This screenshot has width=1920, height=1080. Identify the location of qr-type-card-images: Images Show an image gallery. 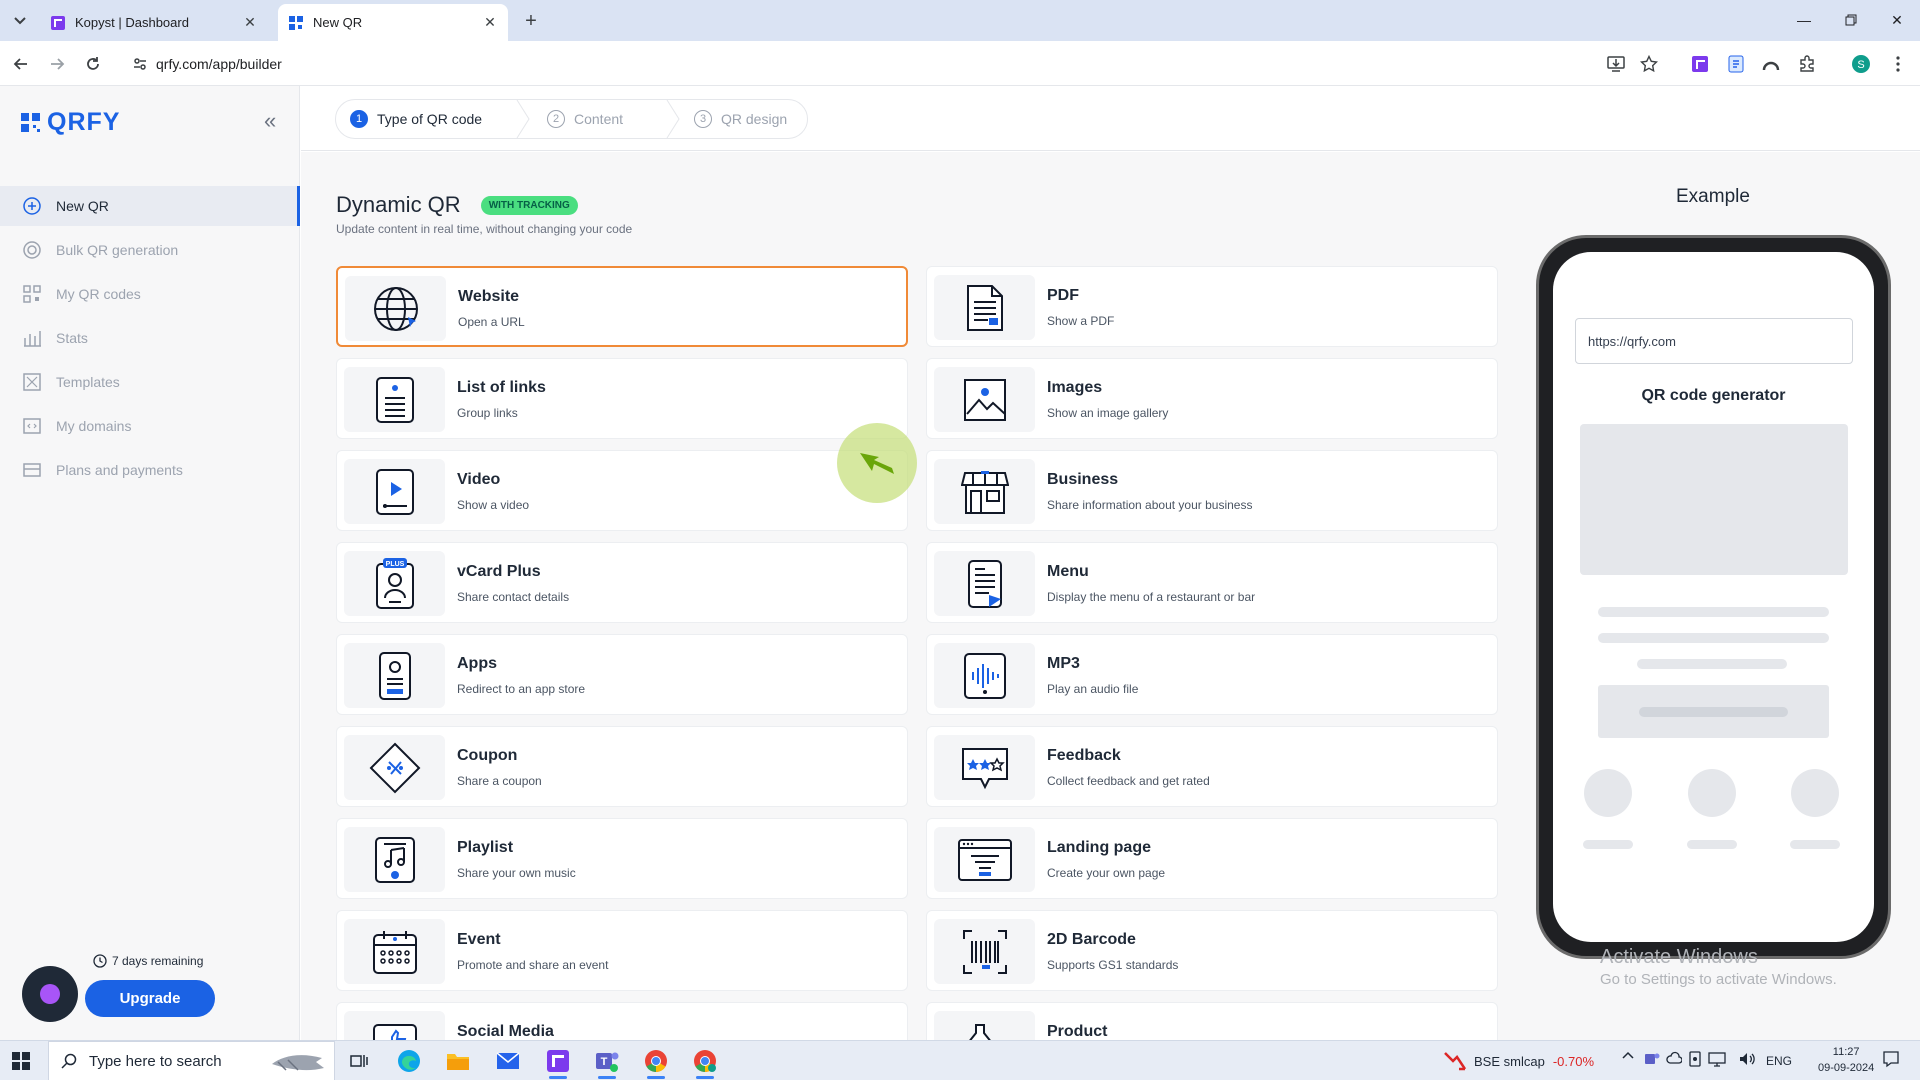
(1212, 398).